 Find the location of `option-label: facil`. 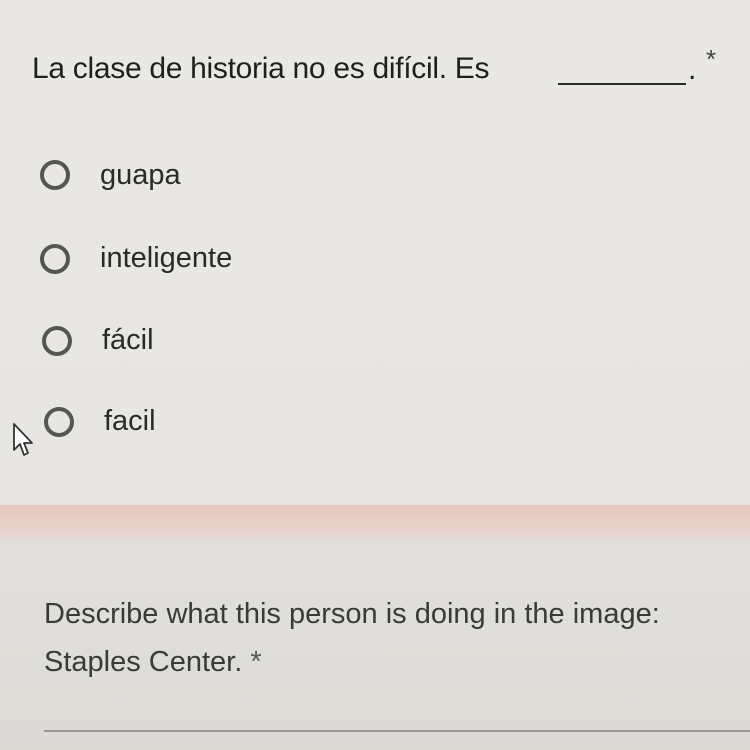

option-label: facil is located at coordinates (130, 421).